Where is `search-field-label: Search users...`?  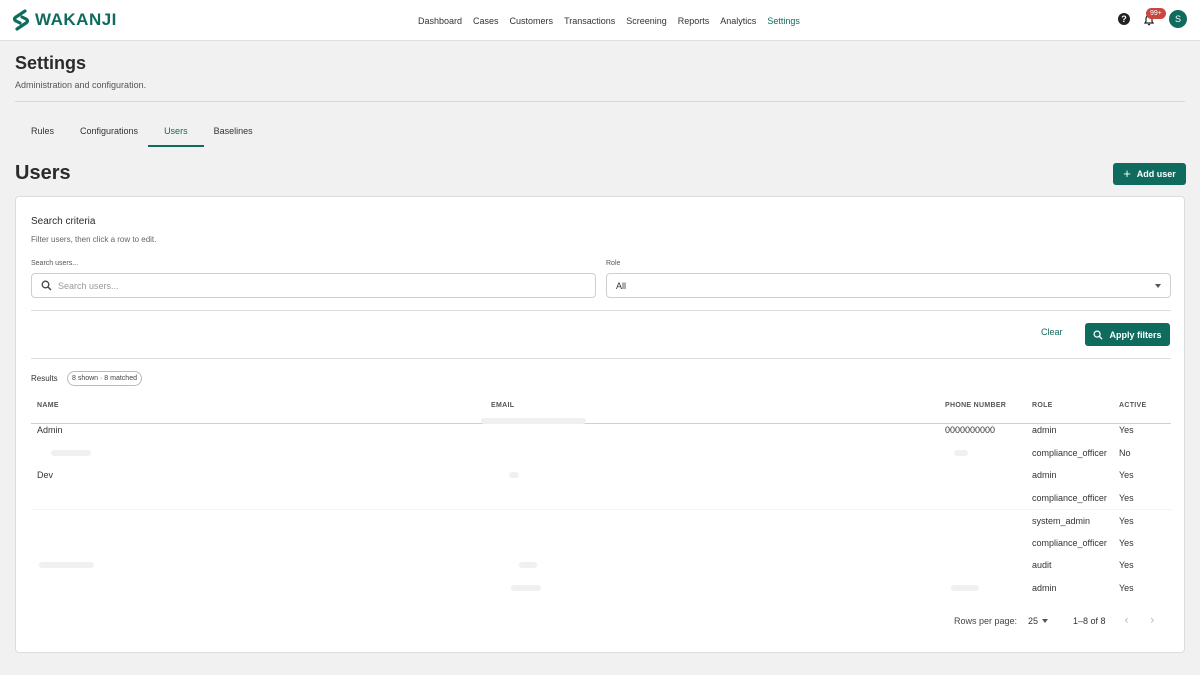 search-field-label: Search users... is located at coordinates (55, 263).